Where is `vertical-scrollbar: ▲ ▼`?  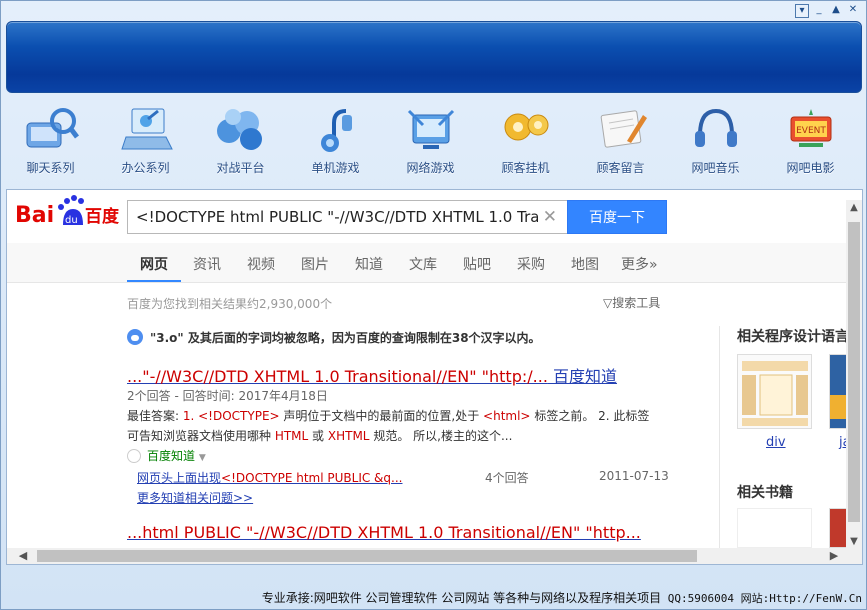 vertical-scrollbar: ▲ ▼ is located at coordinates (854, 375).